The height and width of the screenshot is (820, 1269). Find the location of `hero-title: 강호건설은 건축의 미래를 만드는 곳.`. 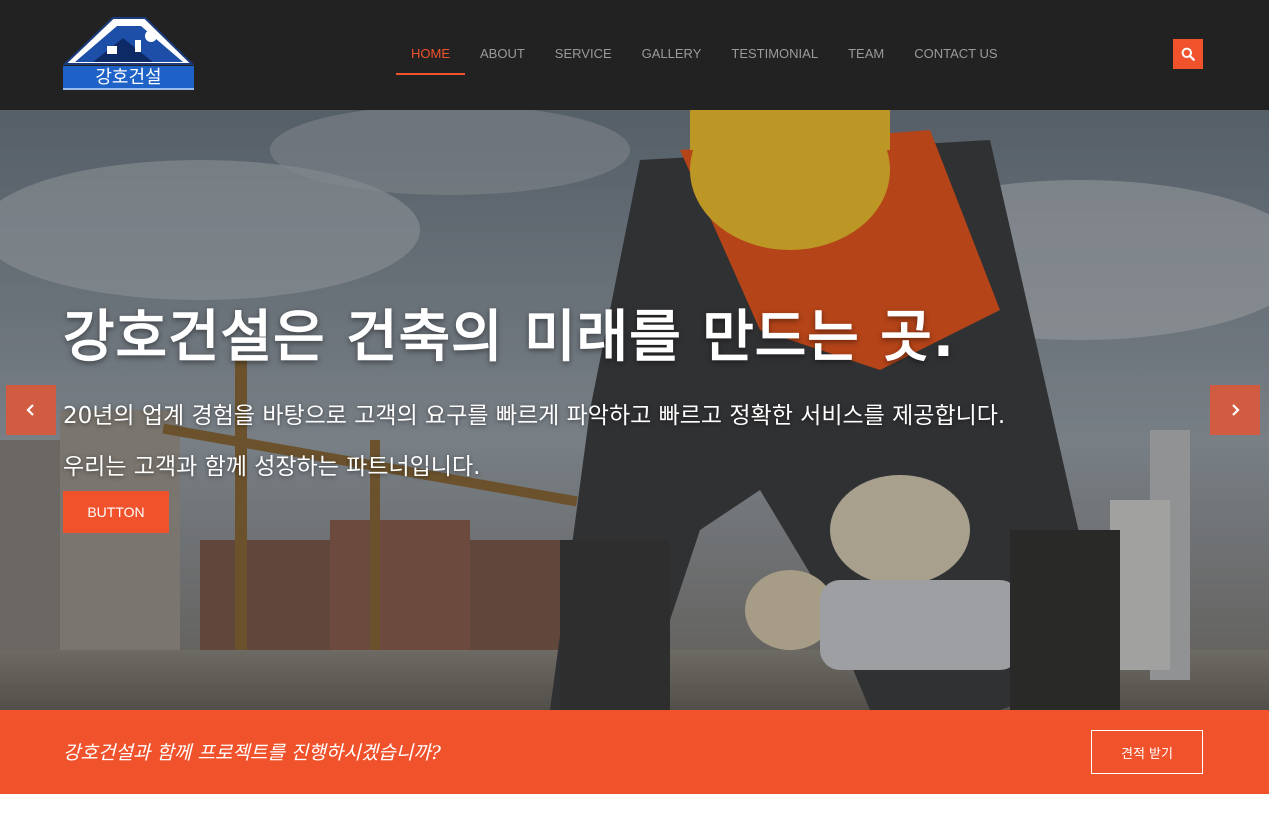

hero-title: 강호건설은 건축의 미래를 만드는 곳. is located at coordinates (509, 337).